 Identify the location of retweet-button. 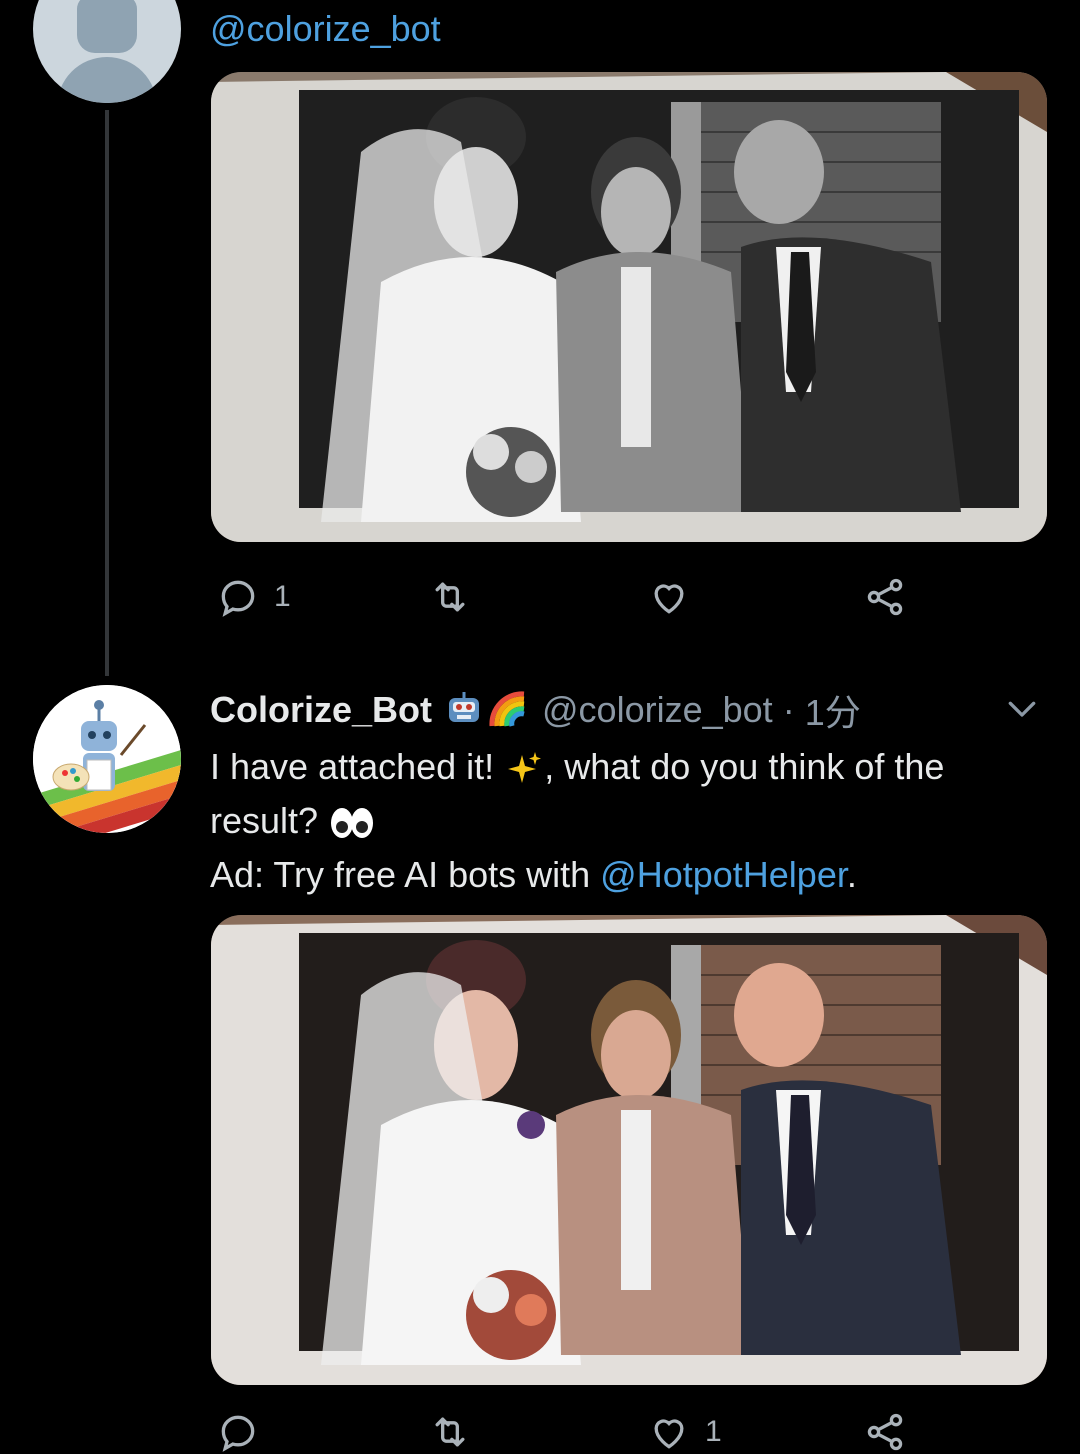
(457, 597).